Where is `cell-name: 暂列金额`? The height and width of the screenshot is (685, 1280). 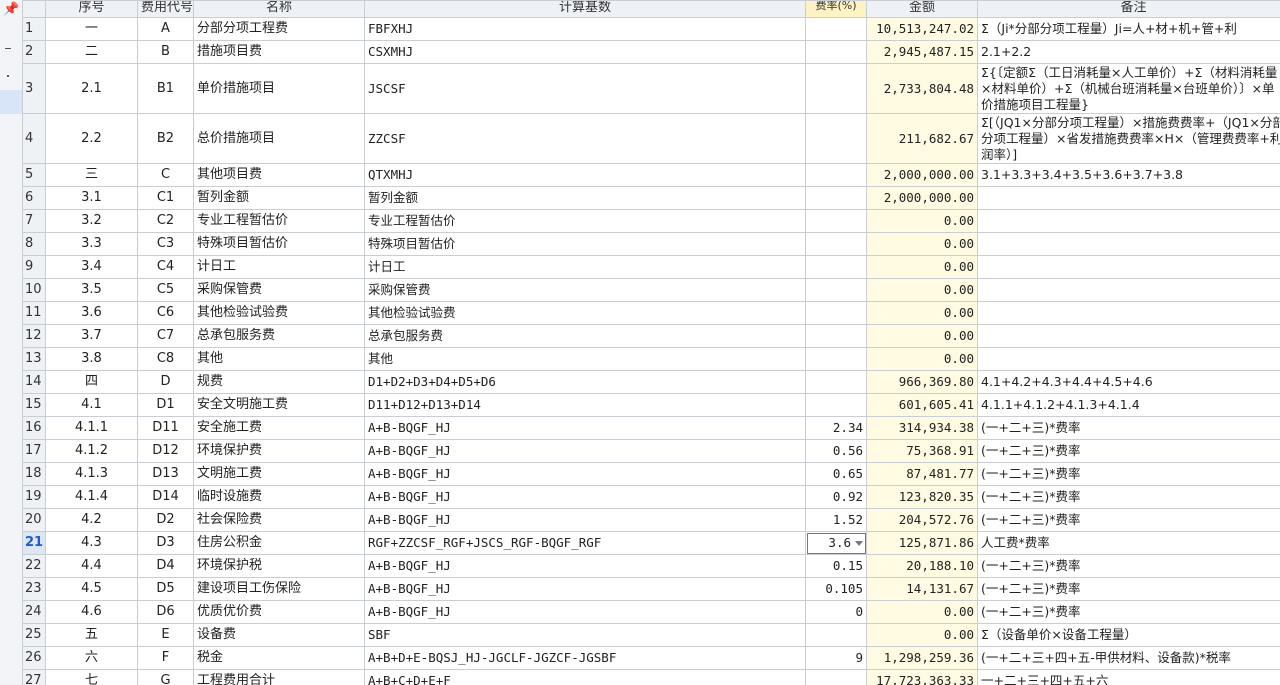 cell-name: 暂列金额 is located at coordinates (279, 198).